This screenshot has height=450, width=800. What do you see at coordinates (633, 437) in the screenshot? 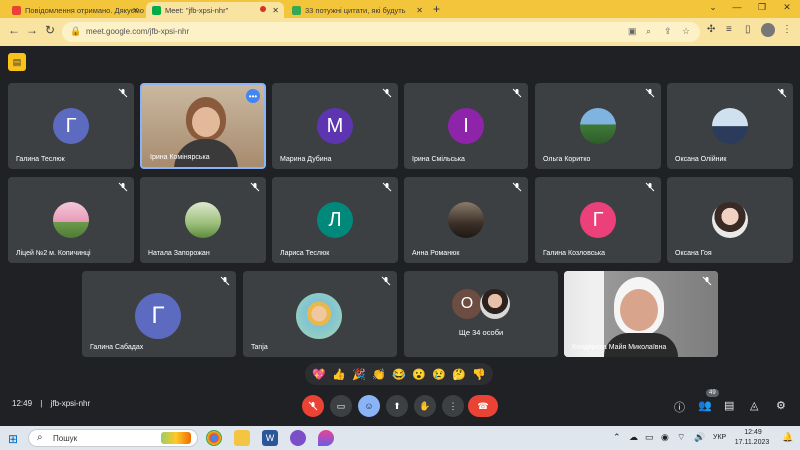
I see `cloud-icon: ☁` at bounding box center [633, 437].